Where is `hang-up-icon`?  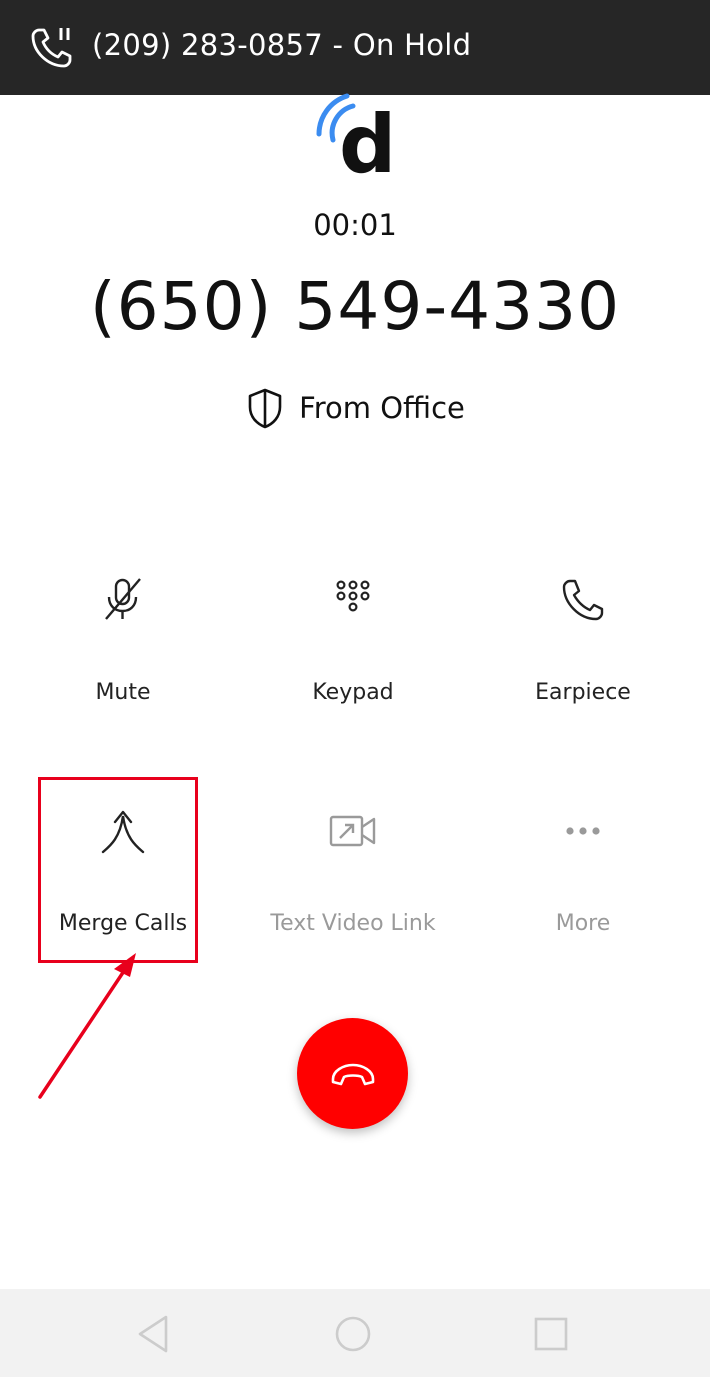 hang-up-icon is located at coordinates (352, 1074).